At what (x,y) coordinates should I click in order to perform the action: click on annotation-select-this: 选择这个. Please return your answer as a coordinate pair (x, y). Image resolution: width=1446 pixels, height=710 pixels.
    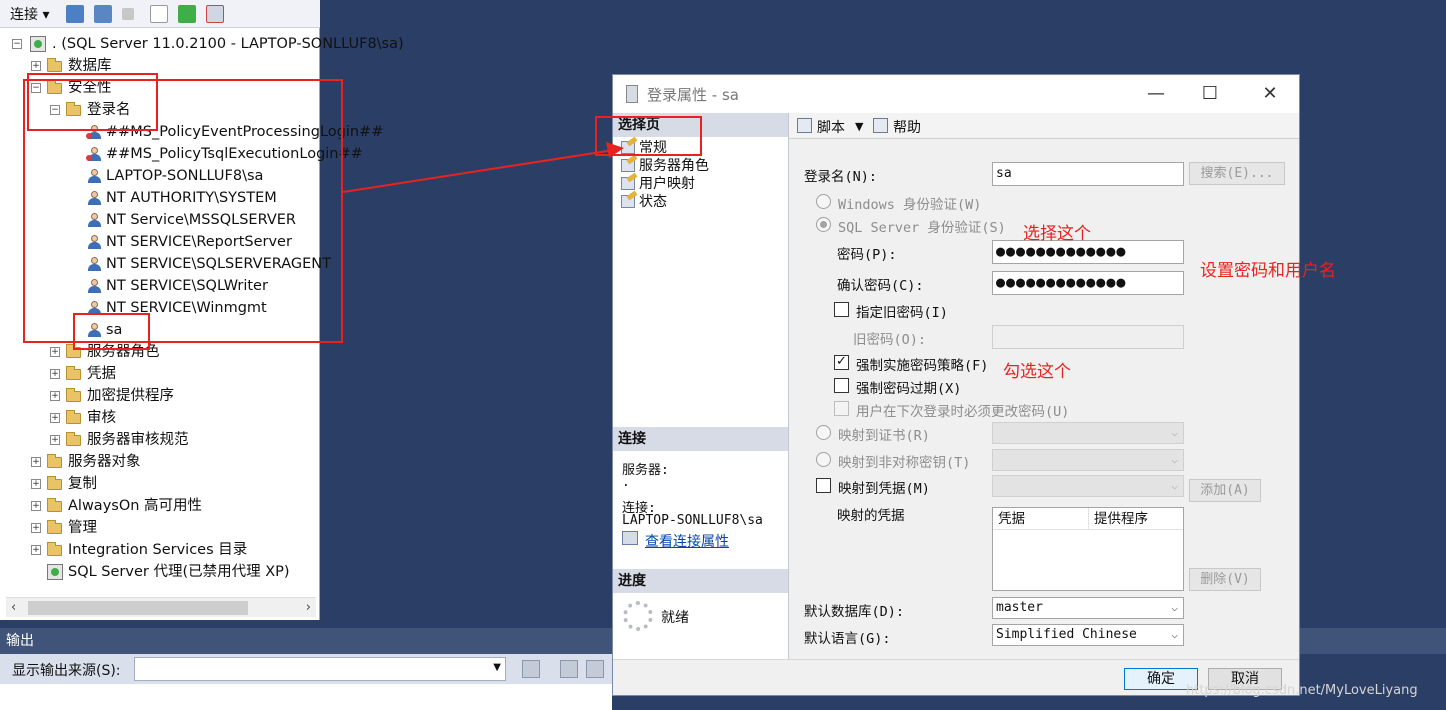
    Looking at the image, I should click on (1057, 234).